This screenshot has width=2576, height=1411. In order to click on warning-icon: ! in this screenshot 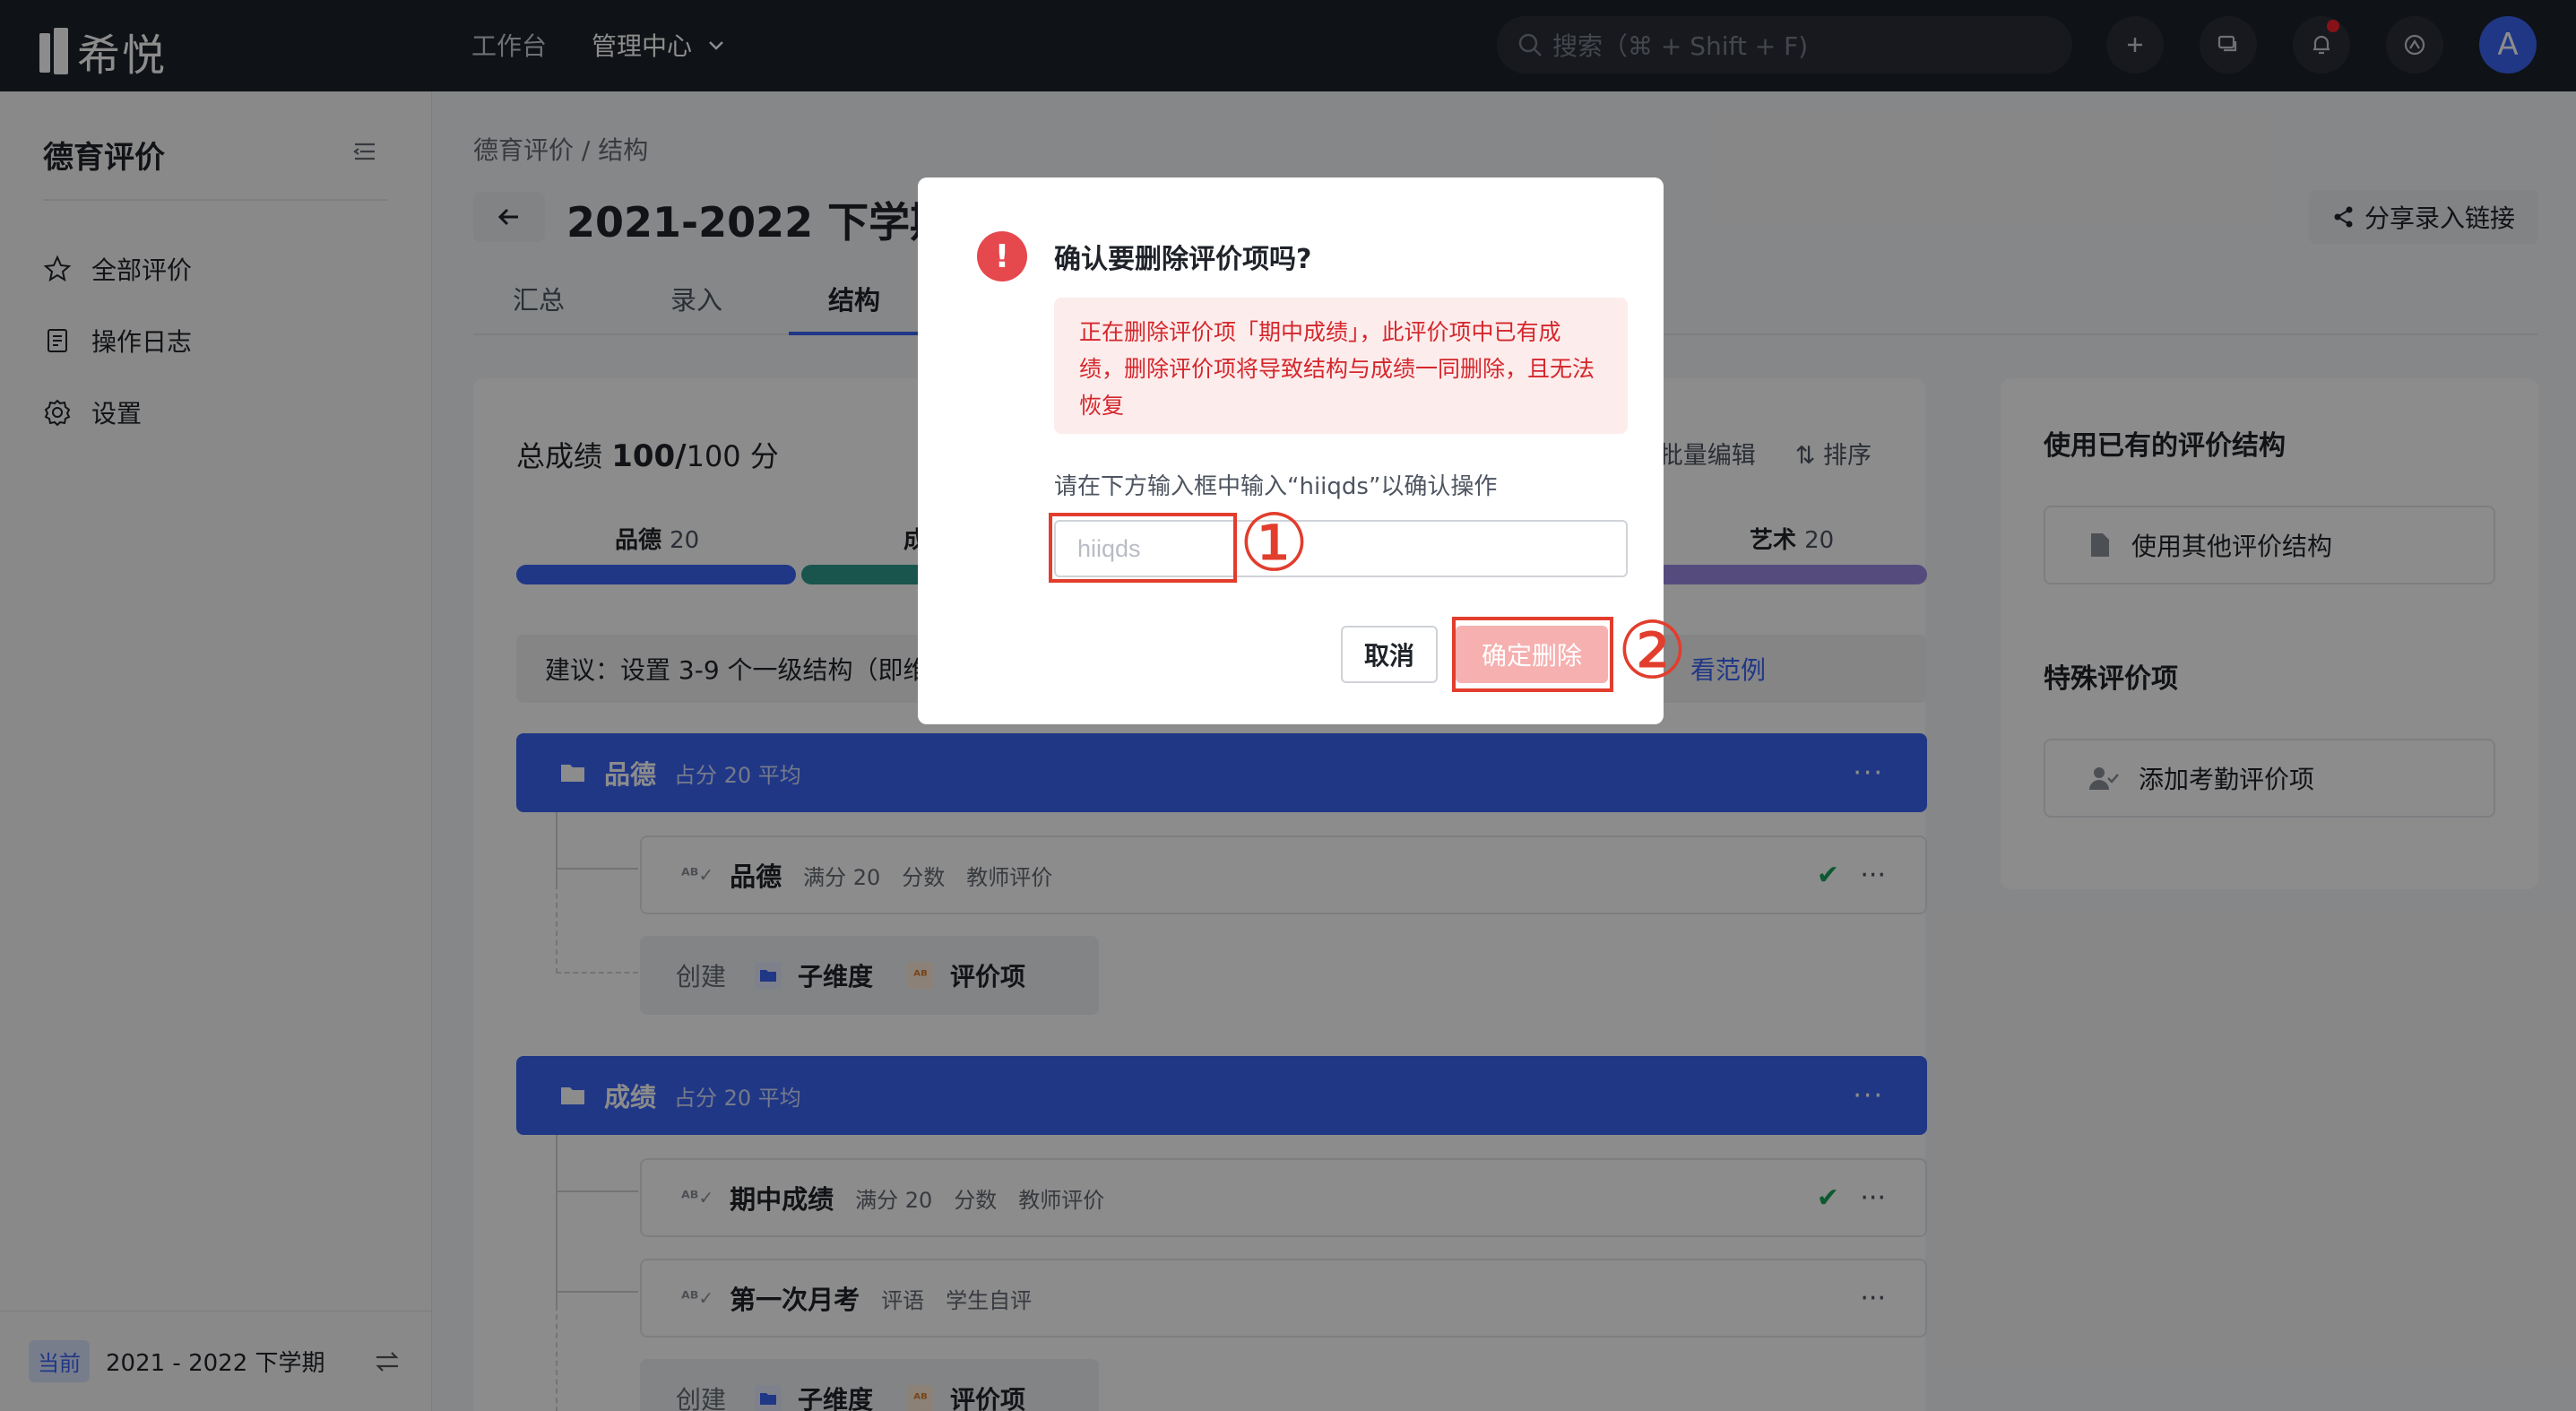, I will do `click(1002, 256)`.